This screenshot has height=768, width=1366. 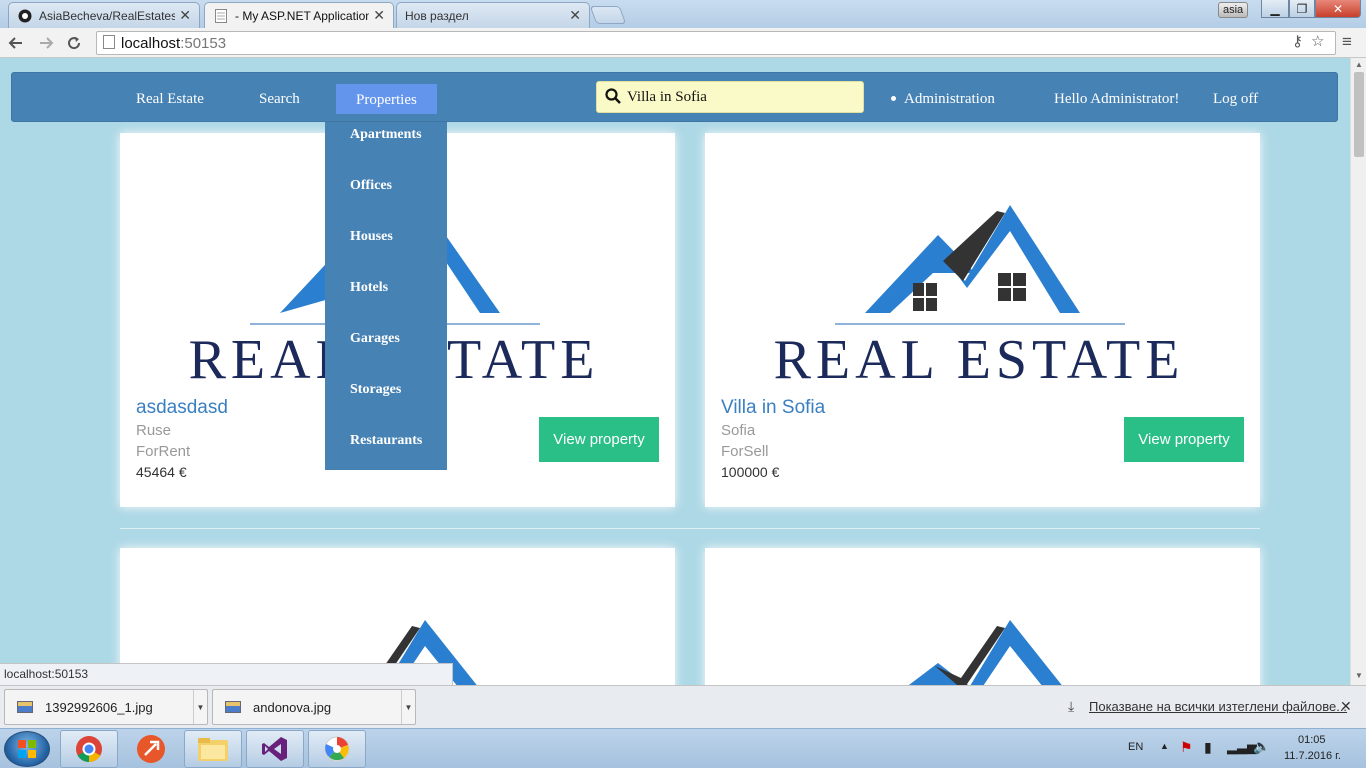 I want to click on taskbar-picasa, so click(x=337, y=749).